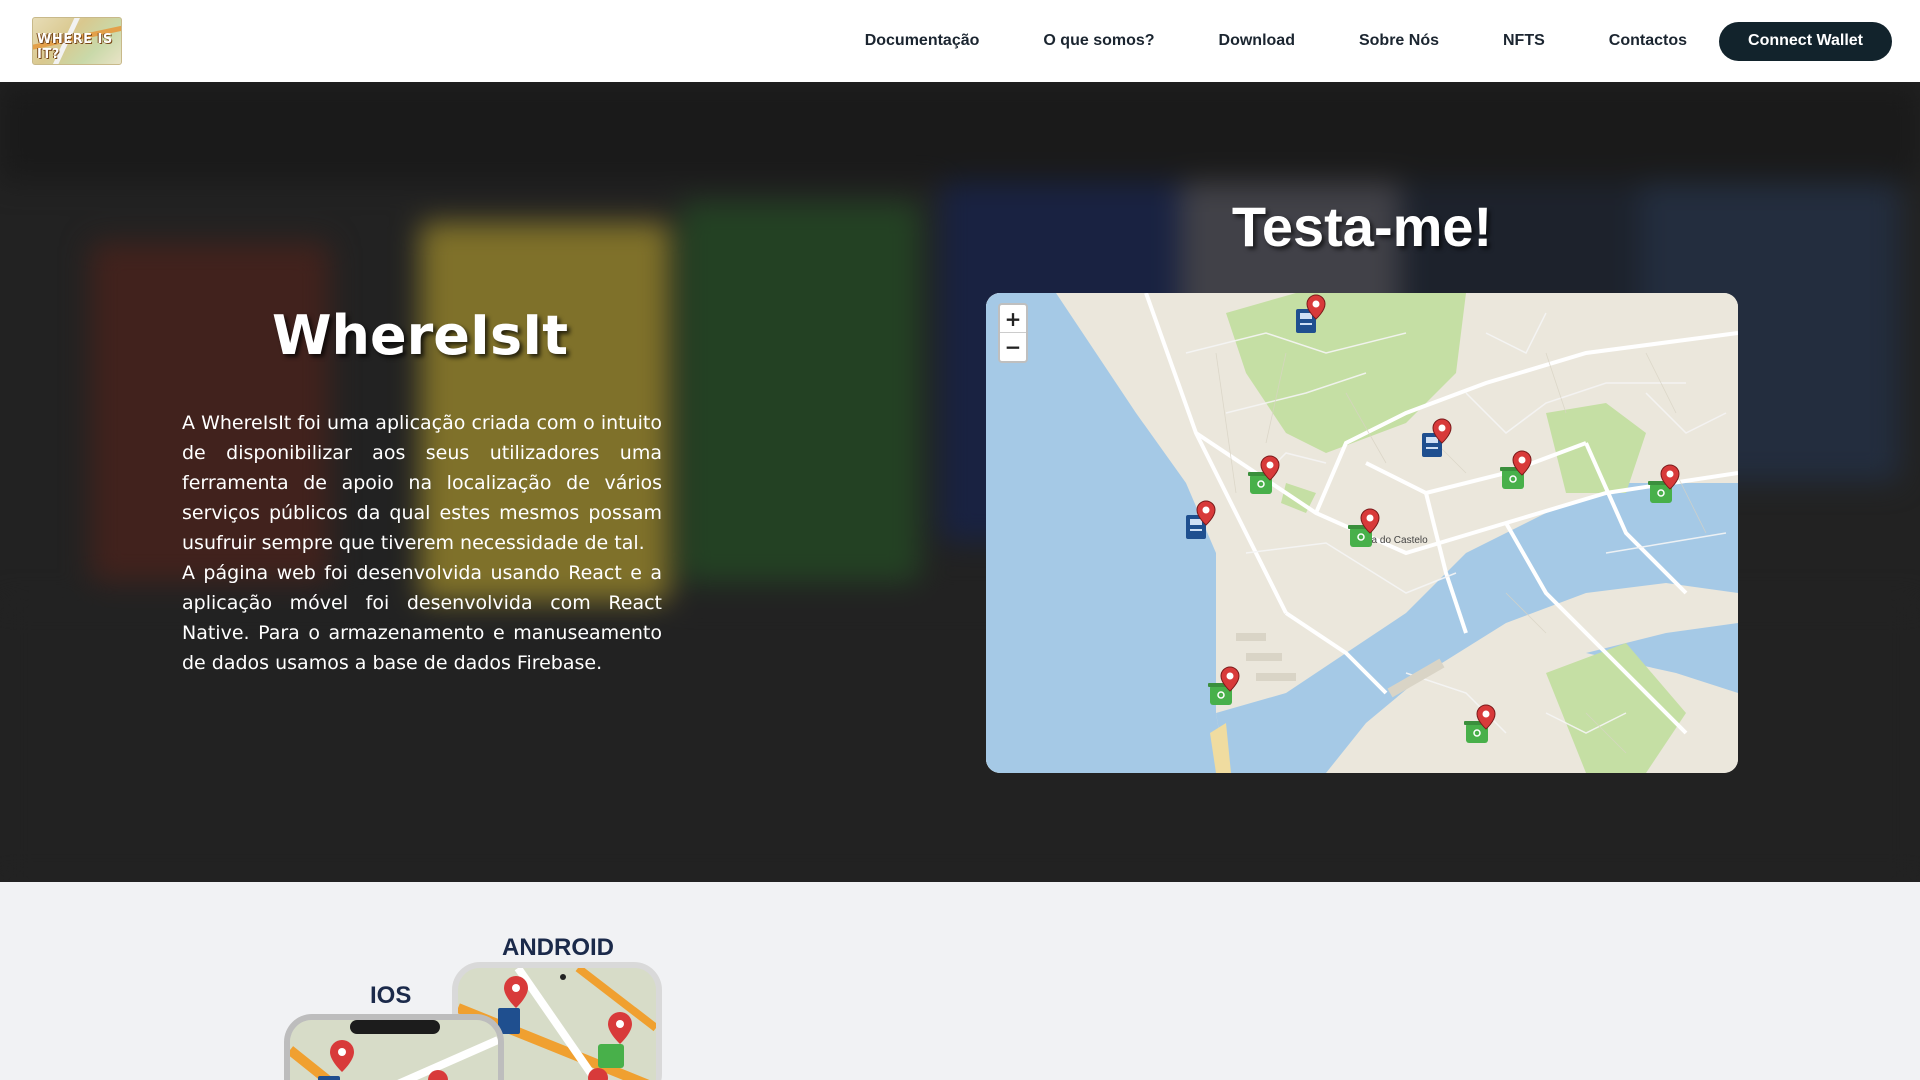 The image size is (1920, 1080). What do you see at coordinates (1805, 41) in the screenshot?
I see `connect-wallet-button: Connect Wallet` at bounding box center [1805, 41].